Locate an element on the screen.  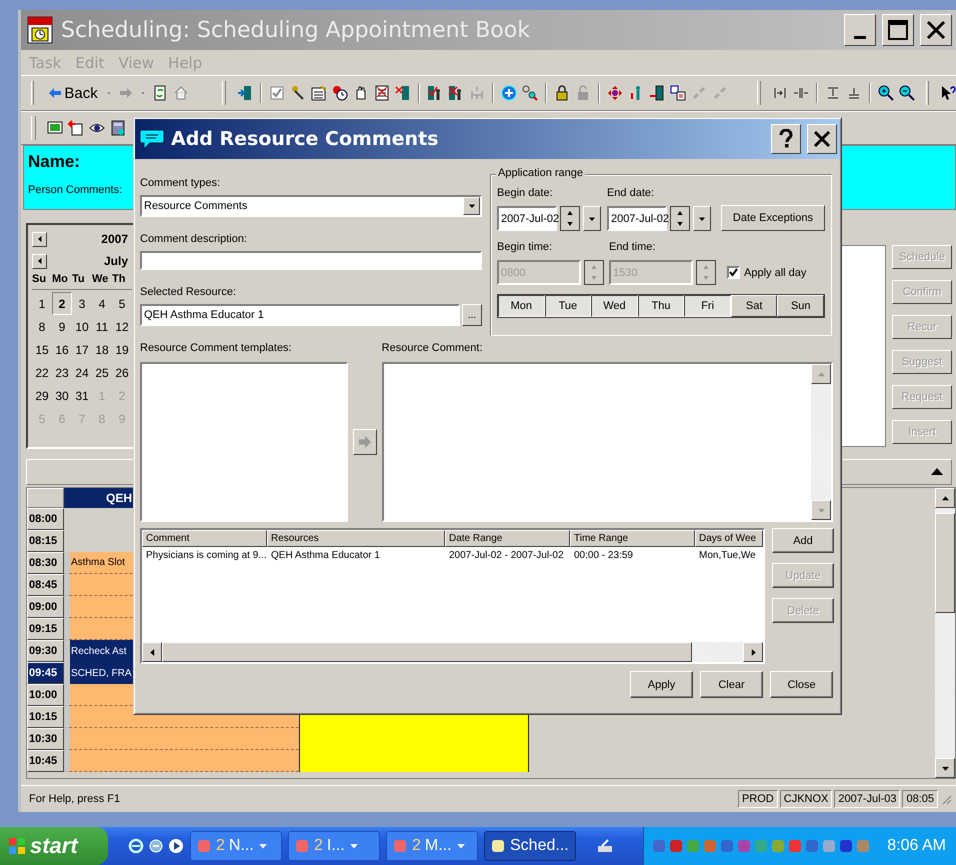
calendar-day: 22 is located at coordinates (42, 372).